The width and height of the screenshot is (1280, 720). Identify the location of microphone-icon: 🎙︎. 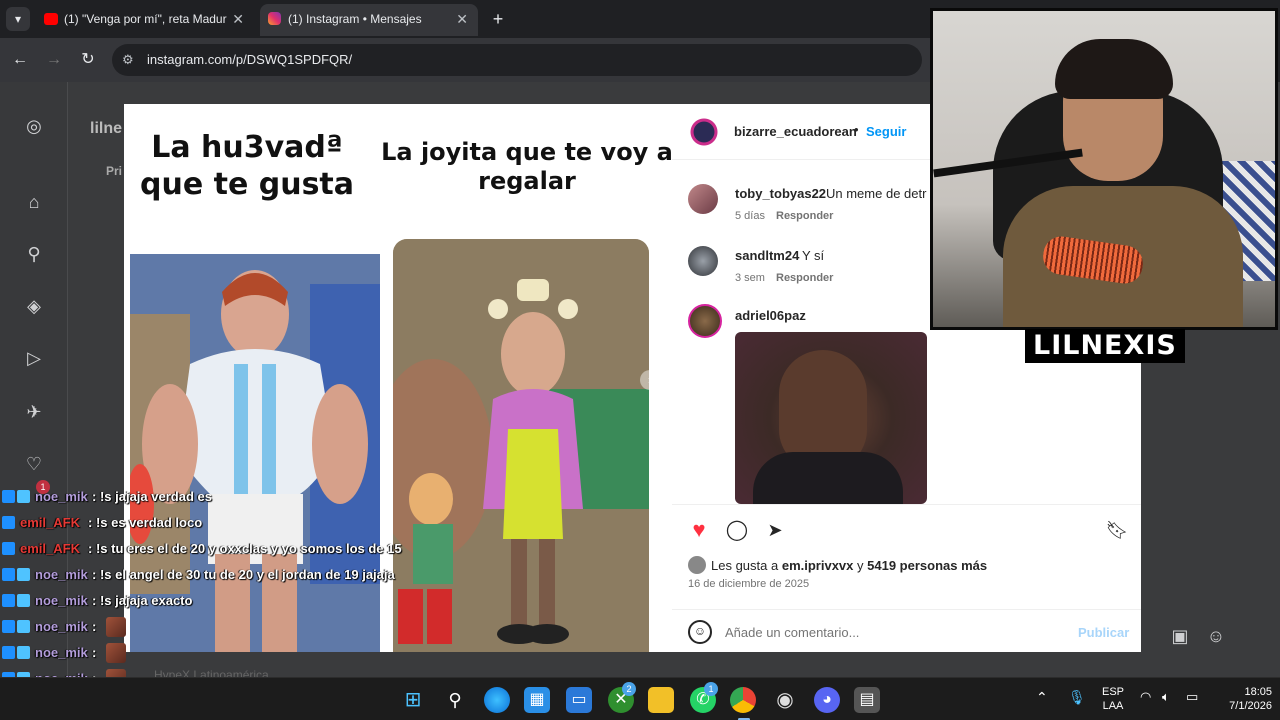
(1077, 697).